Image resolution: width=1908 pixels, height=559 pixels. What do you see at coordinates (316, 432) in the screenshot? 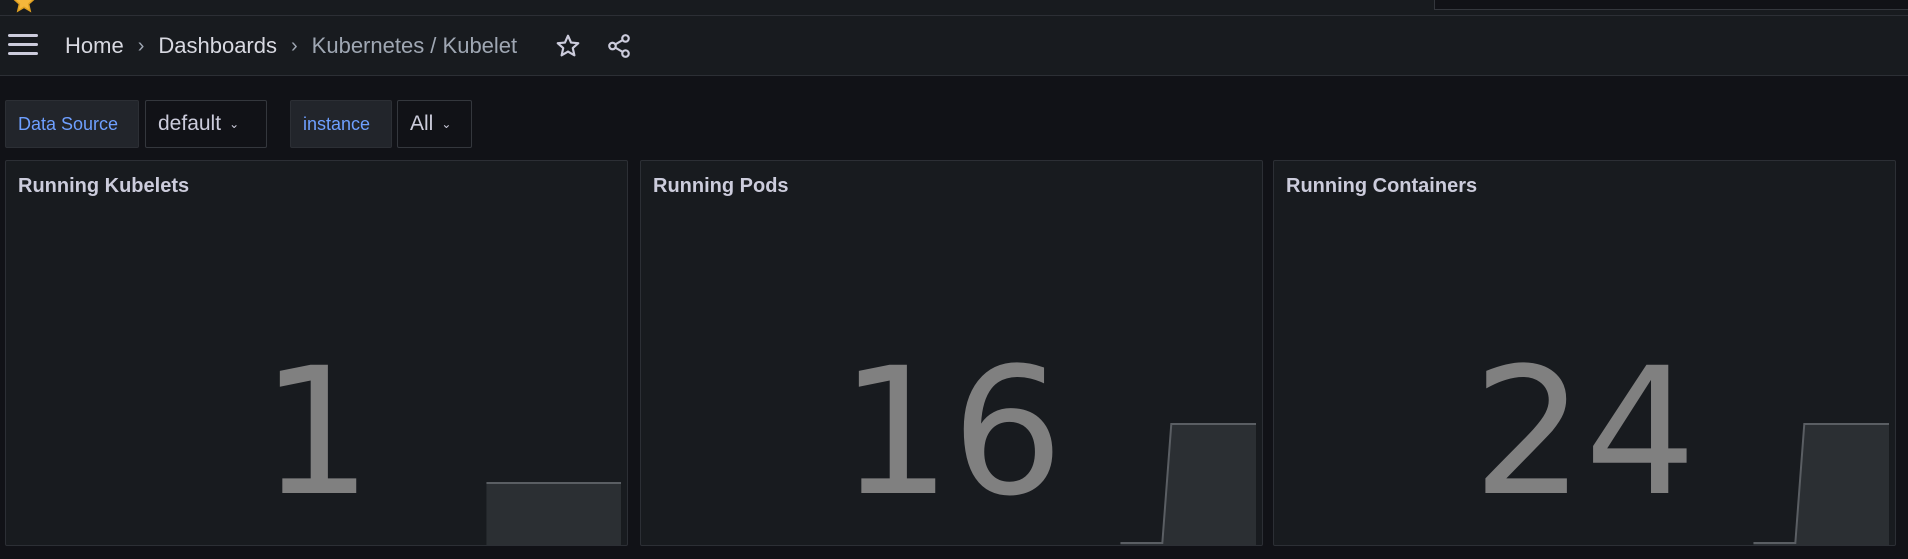
I see `stat-value: 1` at bounding box center [316, 432].